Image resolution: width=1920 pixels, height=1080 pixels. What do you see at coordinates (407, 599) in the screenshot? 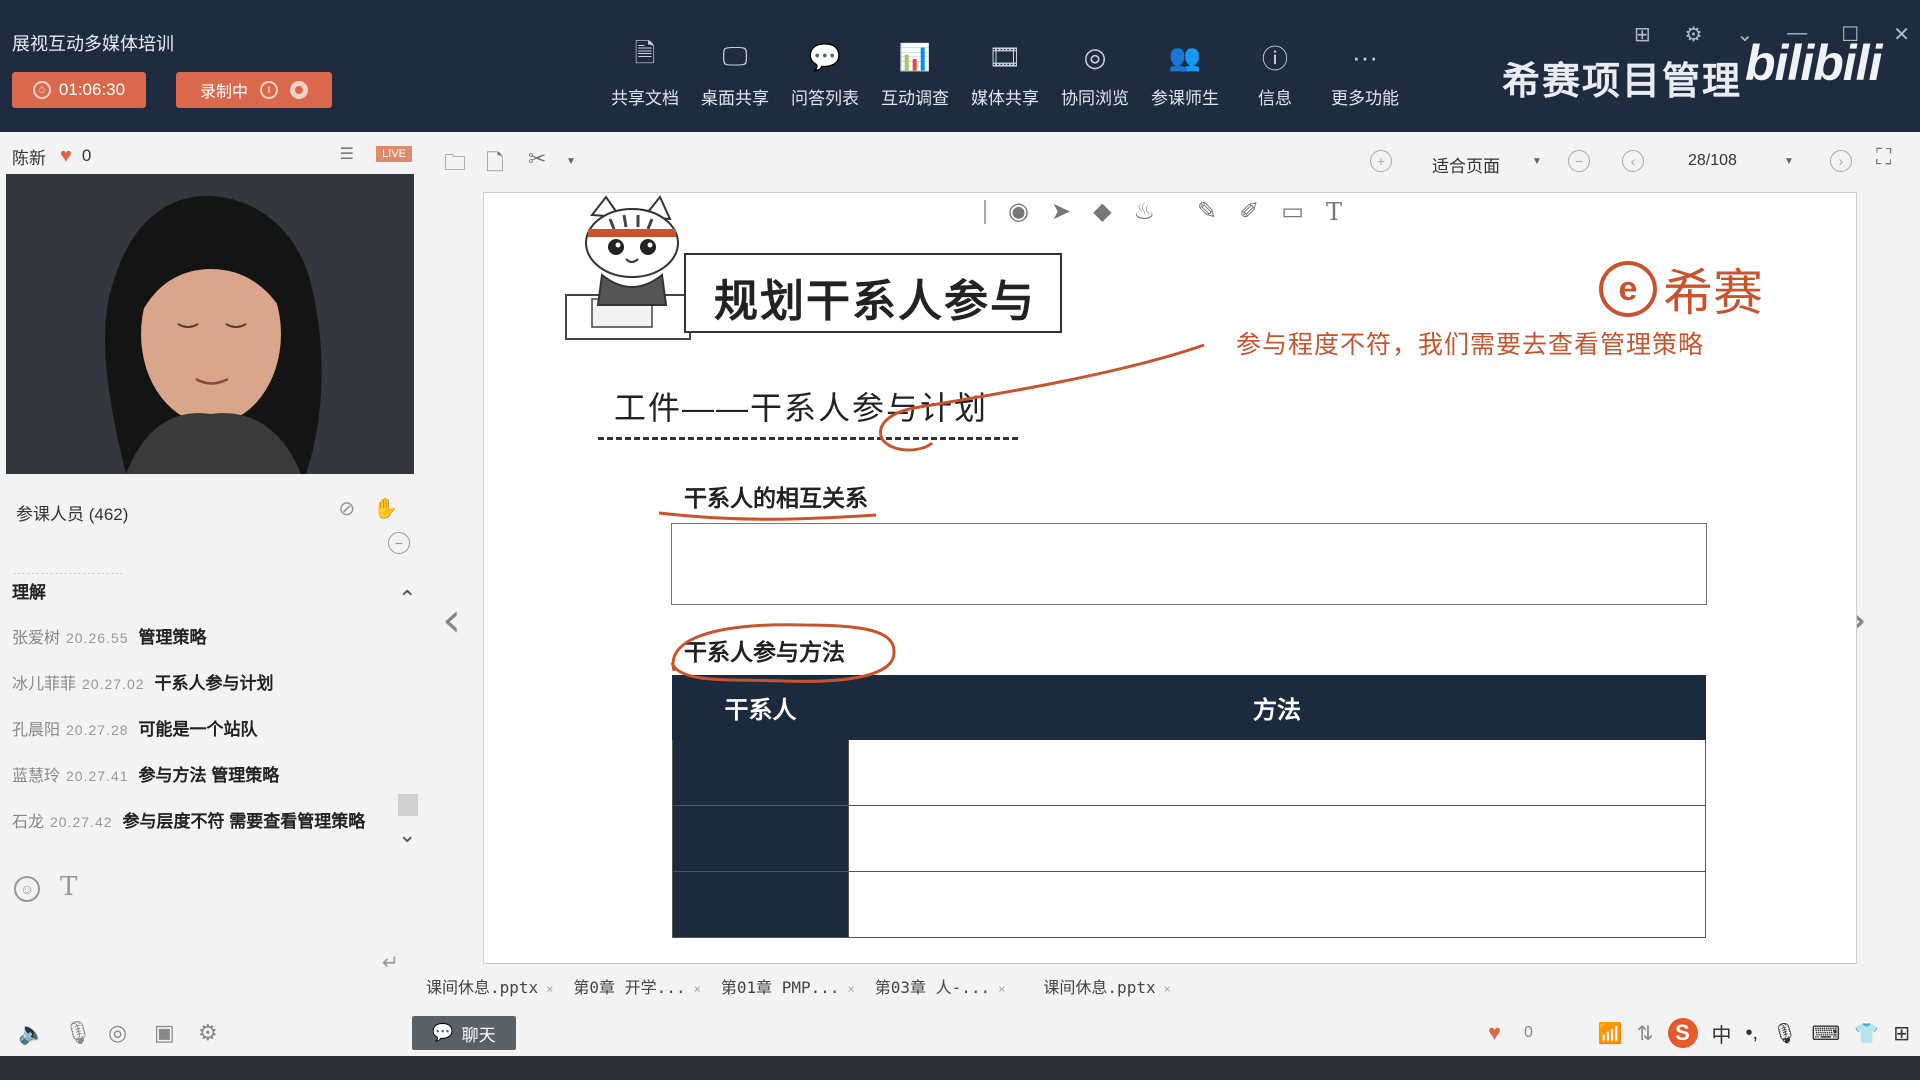
I see `scroll-up-icon: ⌃` at bounding box center [407, 599].